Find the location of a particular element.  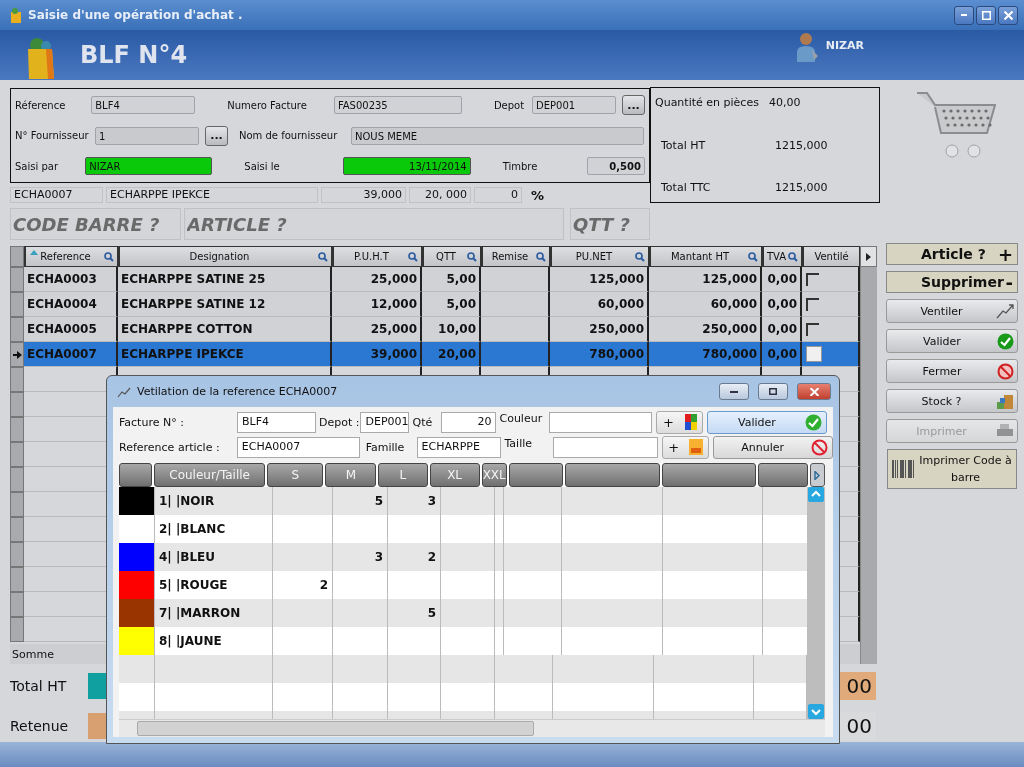

cart-icon is located at coordinates (956, 124).